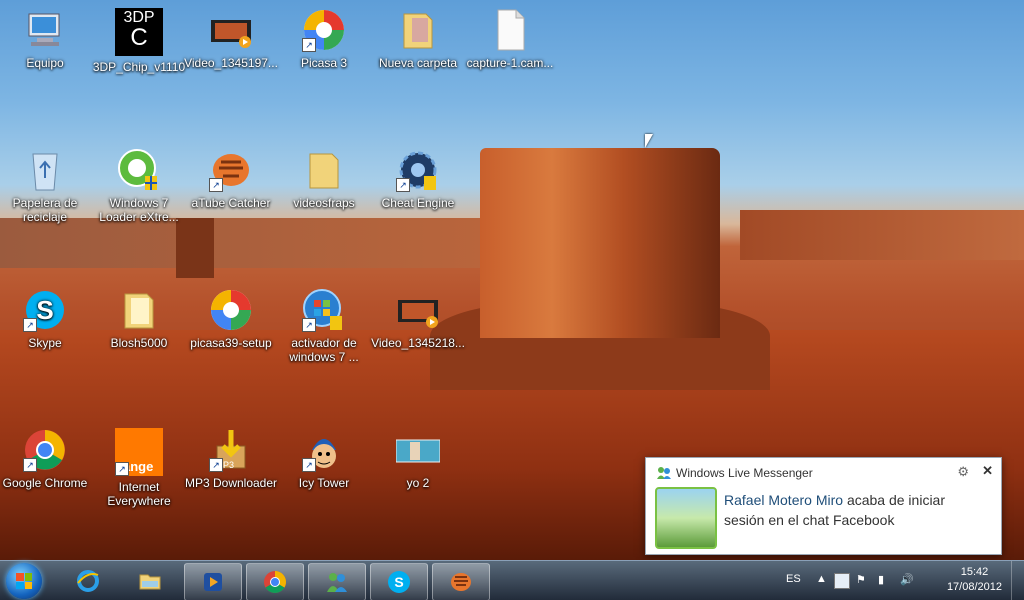 The width and height of the screenshot is (1024, 600). What do you see at coordinates (229, 465) in the screenshot?
I see `mp3-logo-text: P3` at bounding box center [229, 465].